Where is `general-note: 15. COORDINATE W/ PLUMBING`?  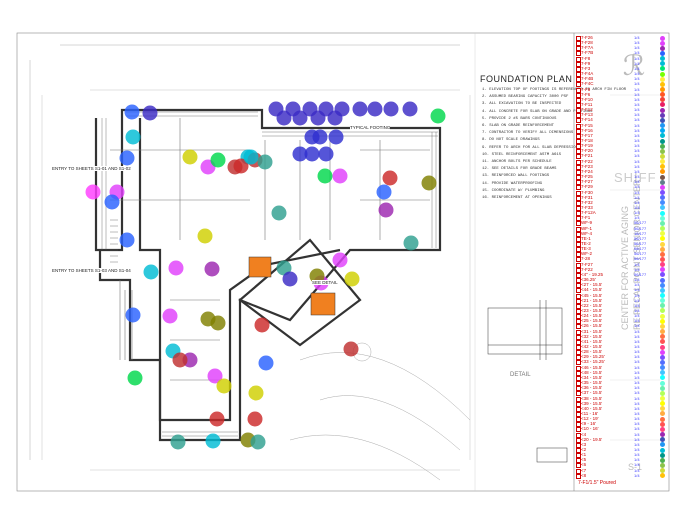 general-note: 15. COORDINATE W/ PLUMBING is located at coordinates (513, 190).